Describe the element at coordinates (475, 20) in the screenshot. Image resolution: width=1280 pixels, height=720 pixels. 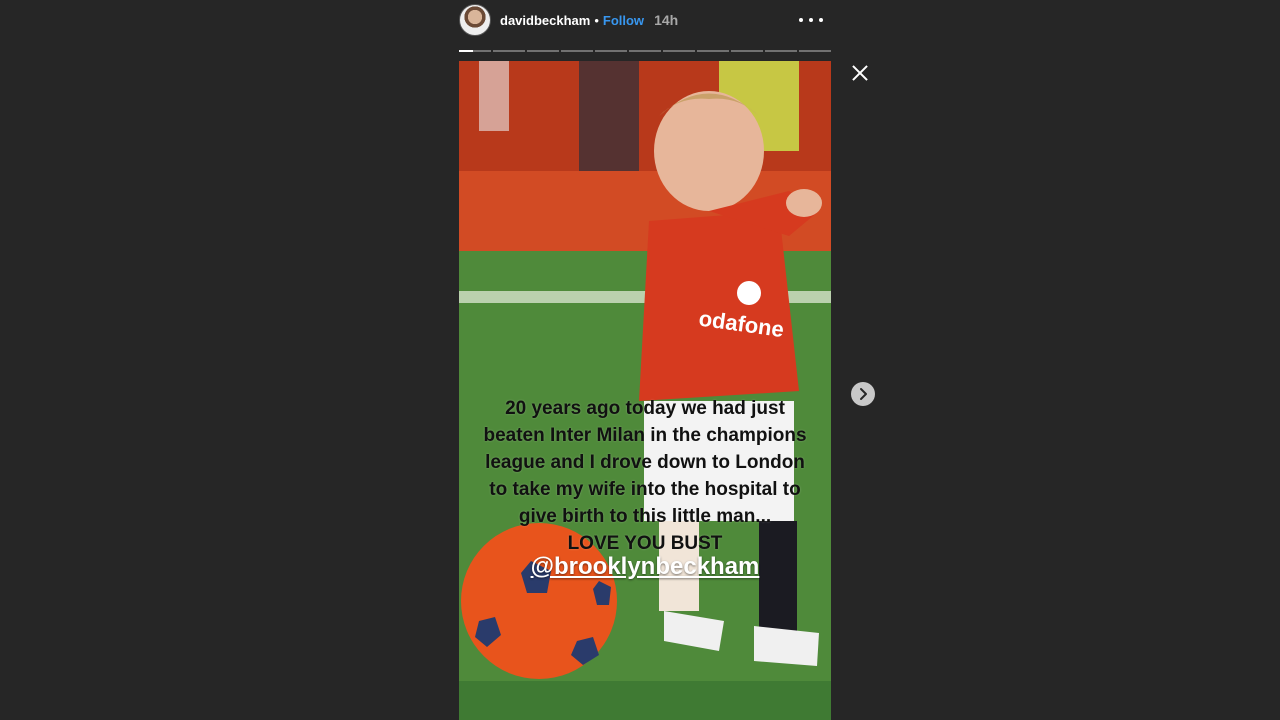
I see `avatar` at that location.